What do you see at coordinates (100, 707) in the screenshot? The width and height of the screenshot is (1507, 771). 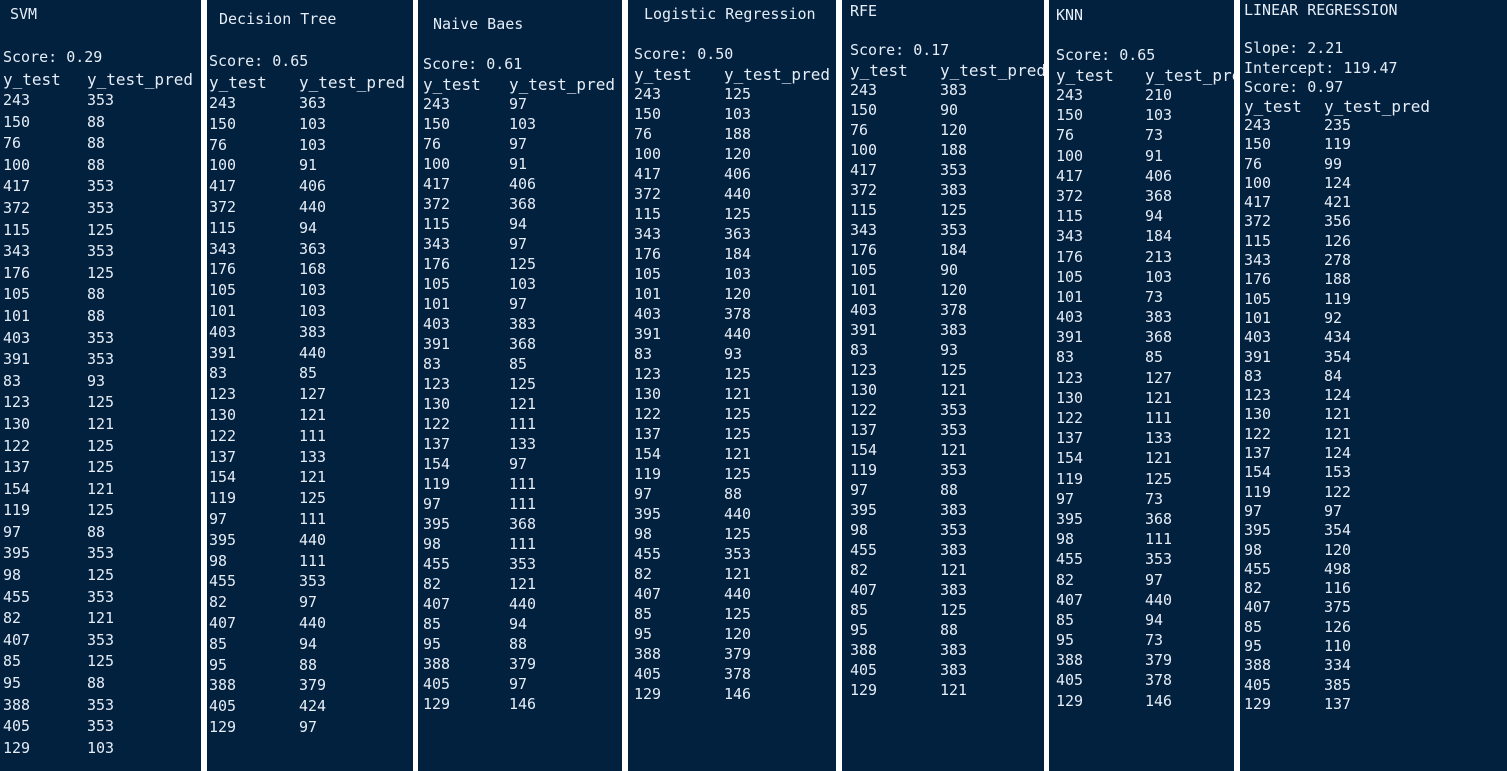 I see `table-row: 388 353` at bounding box center [100, 707].